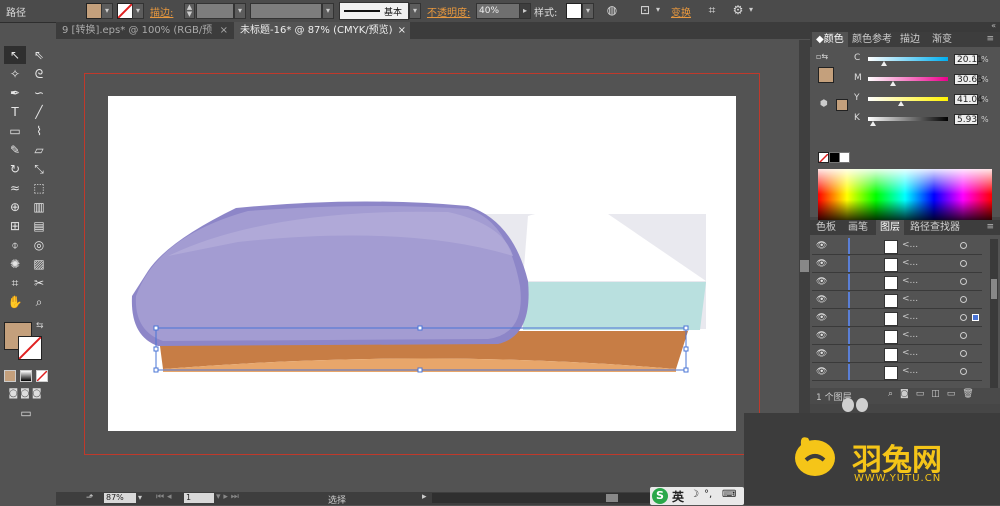  I want to click on layer-actions-icons: ⌕◙▭◫▭🗑, so click(934, 394).